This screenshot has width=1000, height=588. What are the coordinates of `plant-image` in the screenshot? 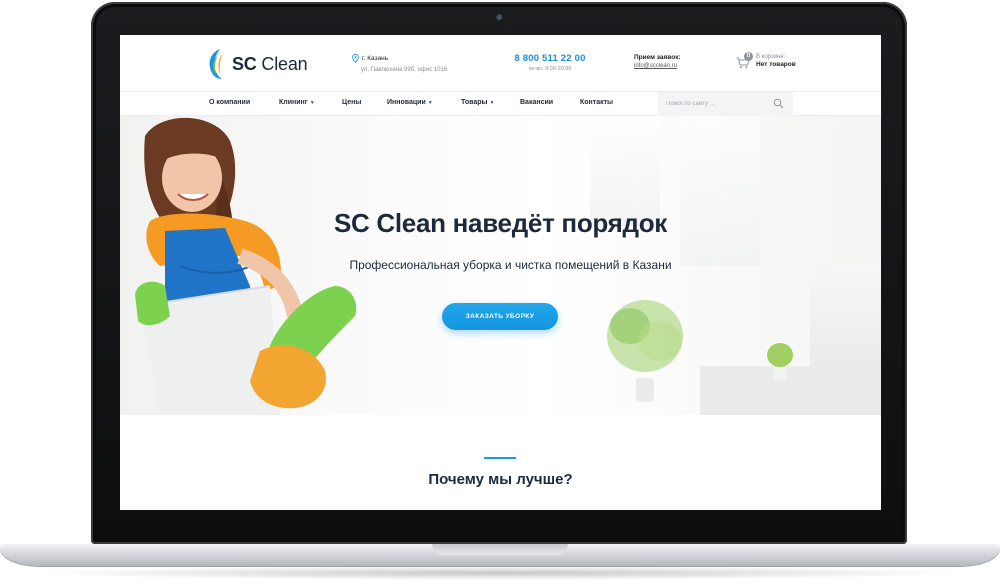 It's located at (645, 351).